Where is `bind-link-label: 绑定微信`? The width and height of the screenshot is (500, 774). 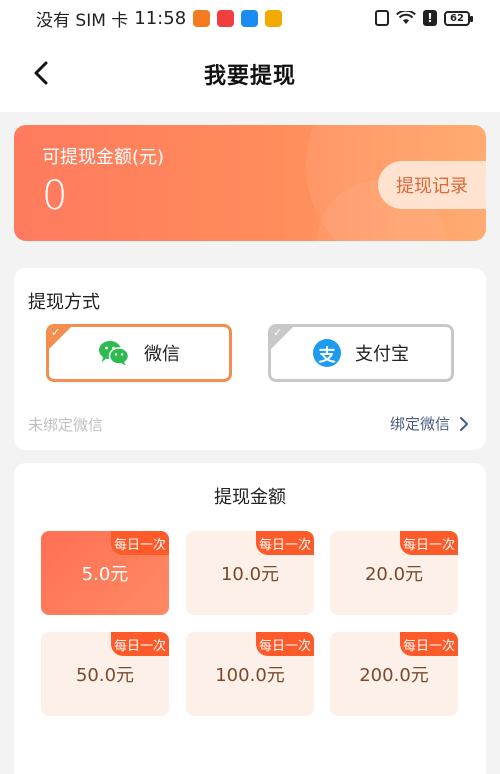 bind-link-label: 绑定微信 is located at coordinates (419, 424).